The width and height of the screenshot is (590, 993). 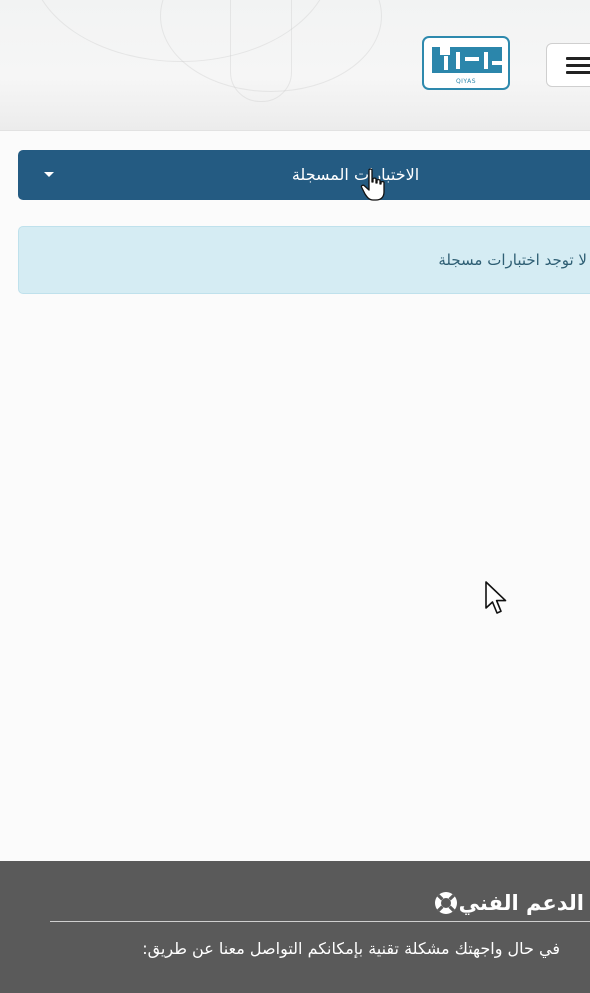 I want to click on technical-support-title: الدعم الفني, so click(x=521, y=903).